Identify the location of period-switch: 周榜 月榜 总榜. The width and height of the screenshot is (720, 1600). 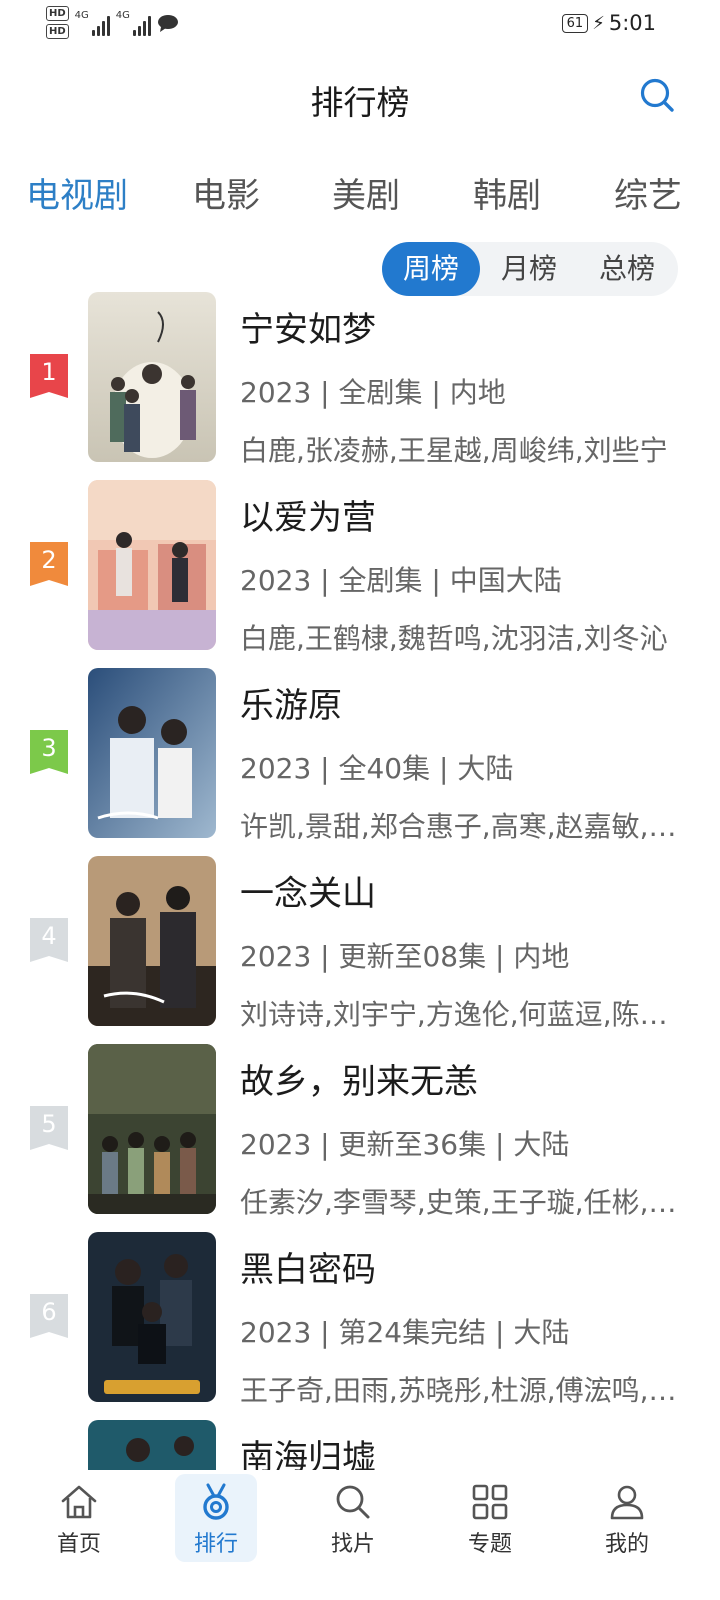
(530, 269).